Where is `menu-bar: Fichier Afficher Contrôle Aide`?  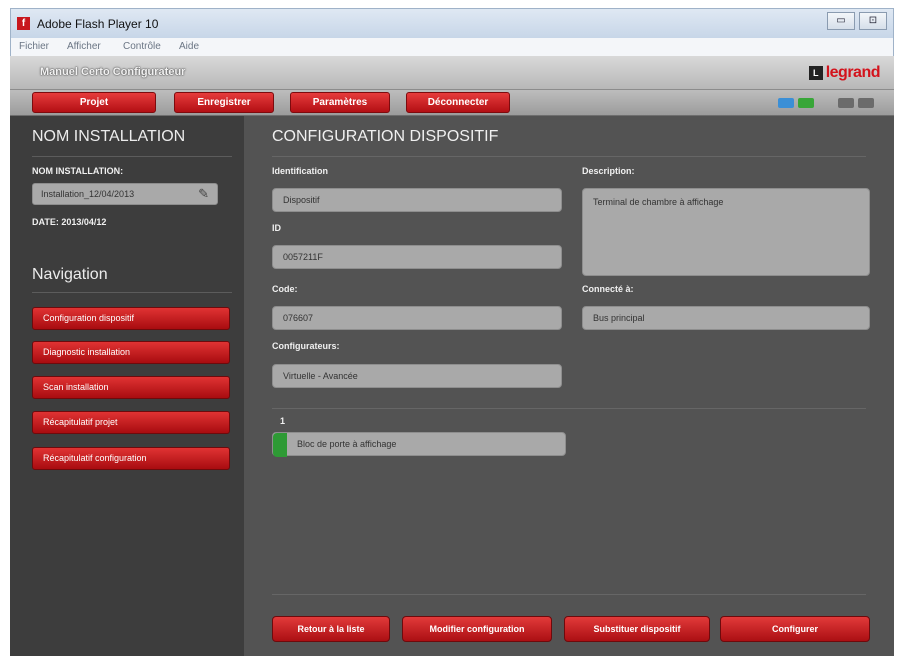
menu-bar: Fichier Afficher Contrôle Aide is located at coordinates (452, 47).